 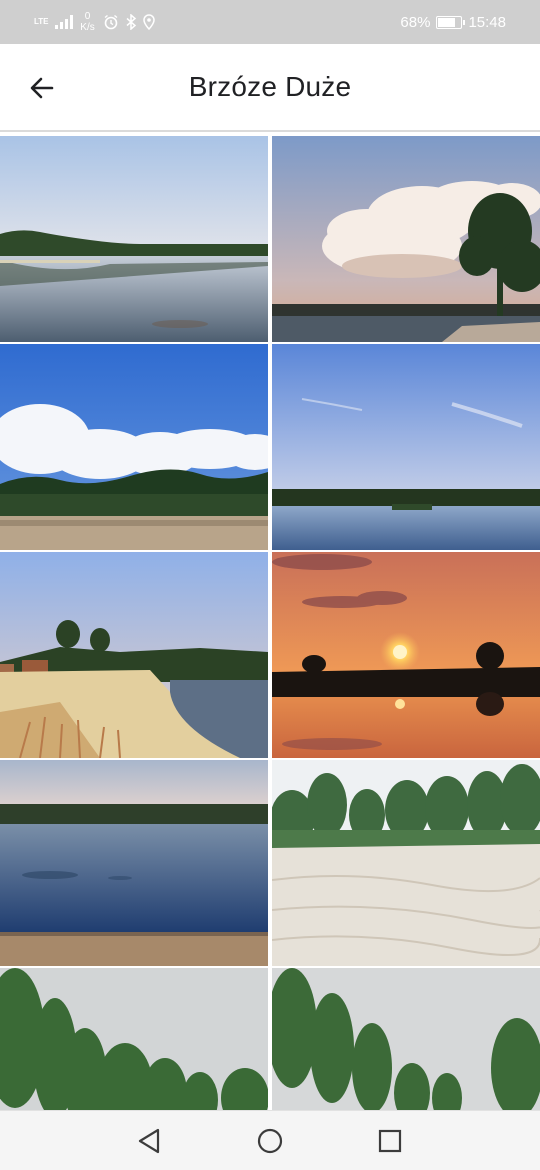 What do you see at coordinates (148, 22) in the screenshot?
I see `location-icon` at bounding box center [148, 22].